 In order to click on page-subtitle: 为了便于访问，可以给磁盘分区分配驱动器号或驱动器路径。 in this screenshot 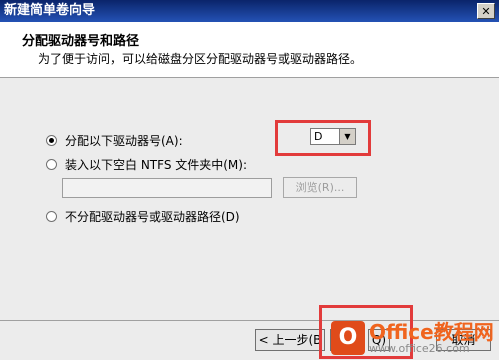, I will do `click(200, 59)`.